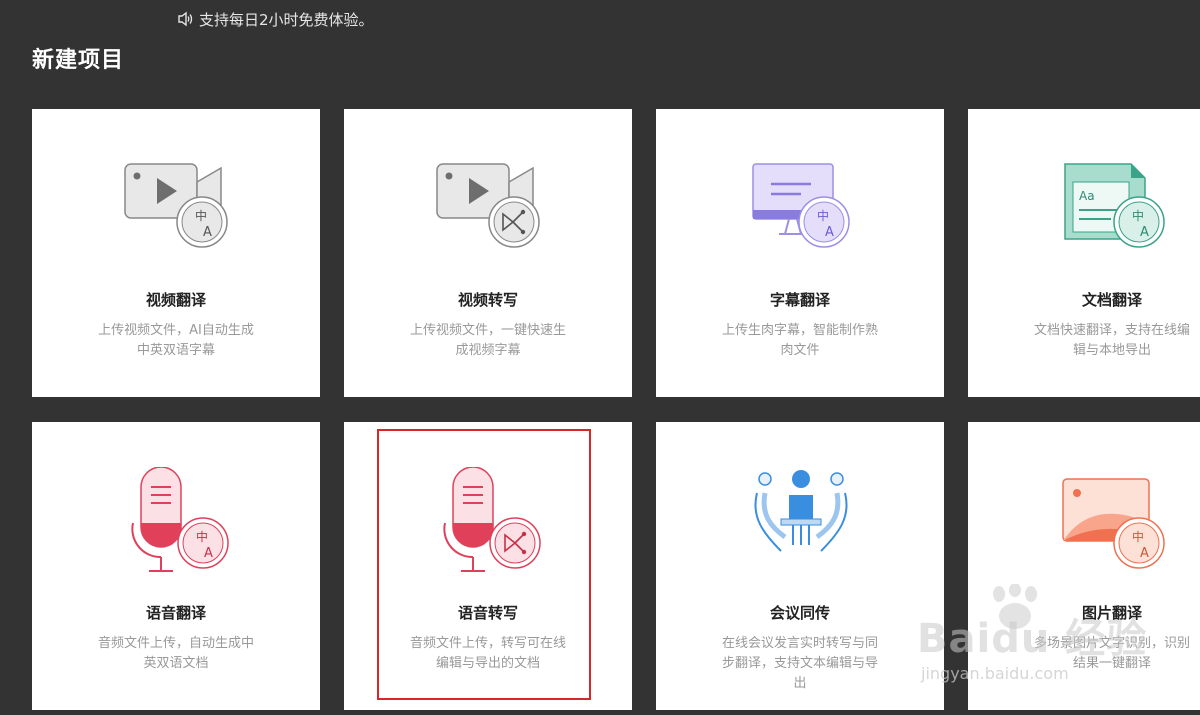 This screenshot has width=1200, height=715. Describe the element at coordinates (175, 300) in the screenshot. I see `card-title: 视频翻译` at that location.